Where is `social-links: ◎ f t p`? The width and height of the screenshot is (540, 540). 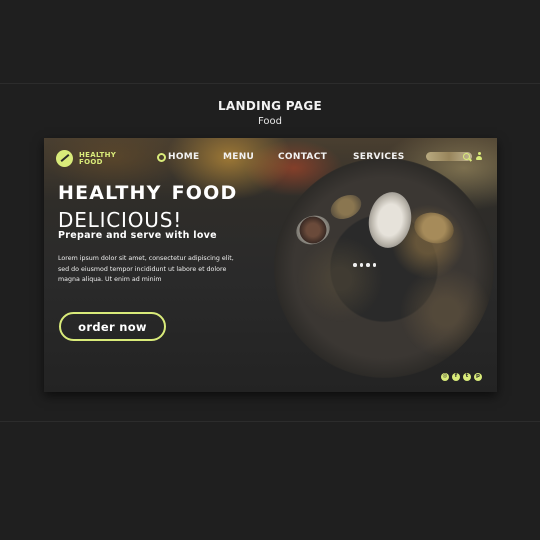 social-links: ◎ f t p is located at coordinates (461, 377).